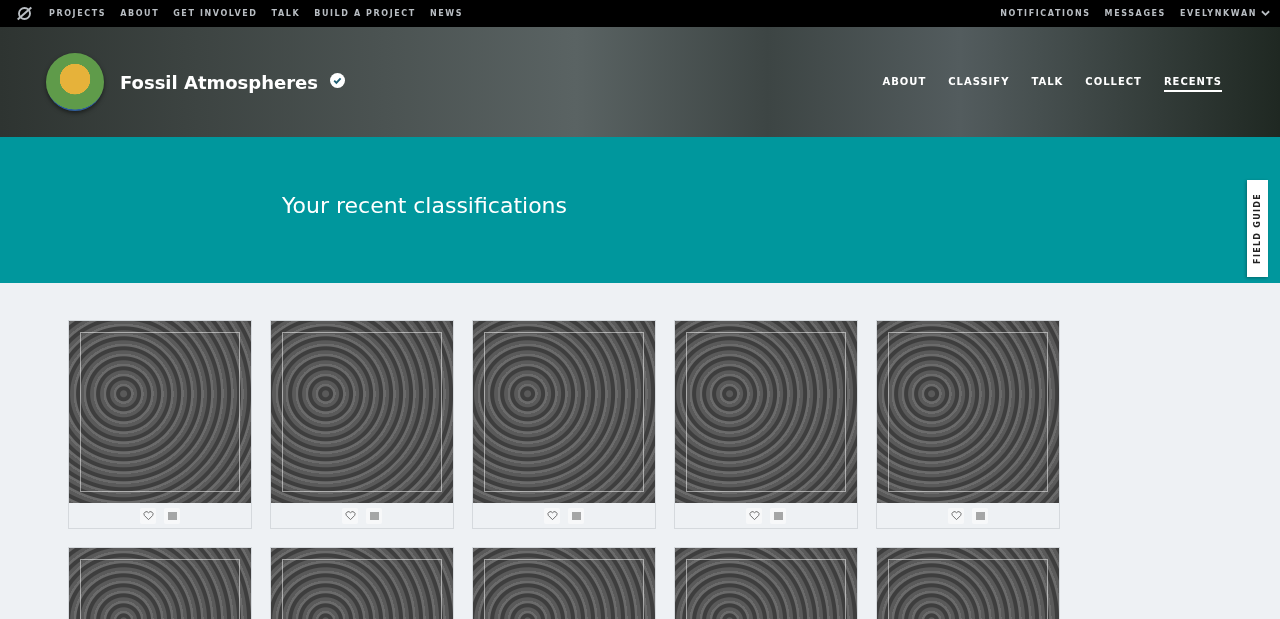 The width and height of the screenshot is (1280, 619). Describe the element at coordinates (24, 13) in the screenshot. I see `logo-icon` at that location.